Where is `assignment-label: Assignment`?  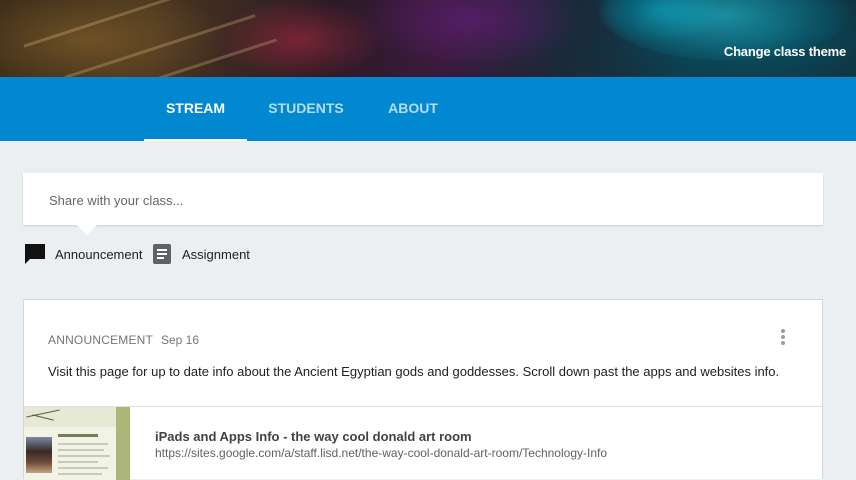 assignment-label: Assignment is located at coordinates (216, 254).